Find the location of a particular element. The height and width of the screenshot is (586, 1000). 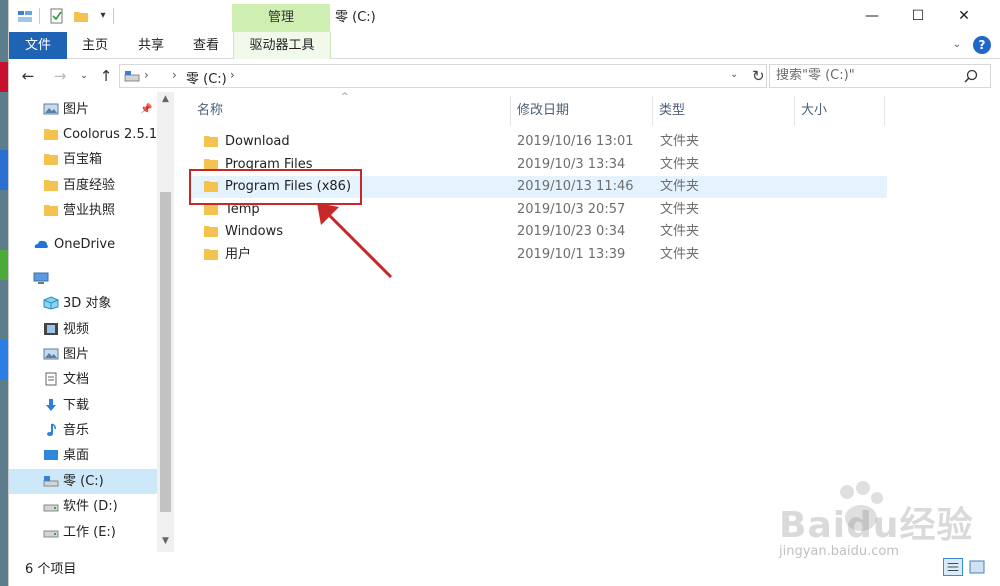

pin-icon: 📌 is located at coordinates (146, 109).